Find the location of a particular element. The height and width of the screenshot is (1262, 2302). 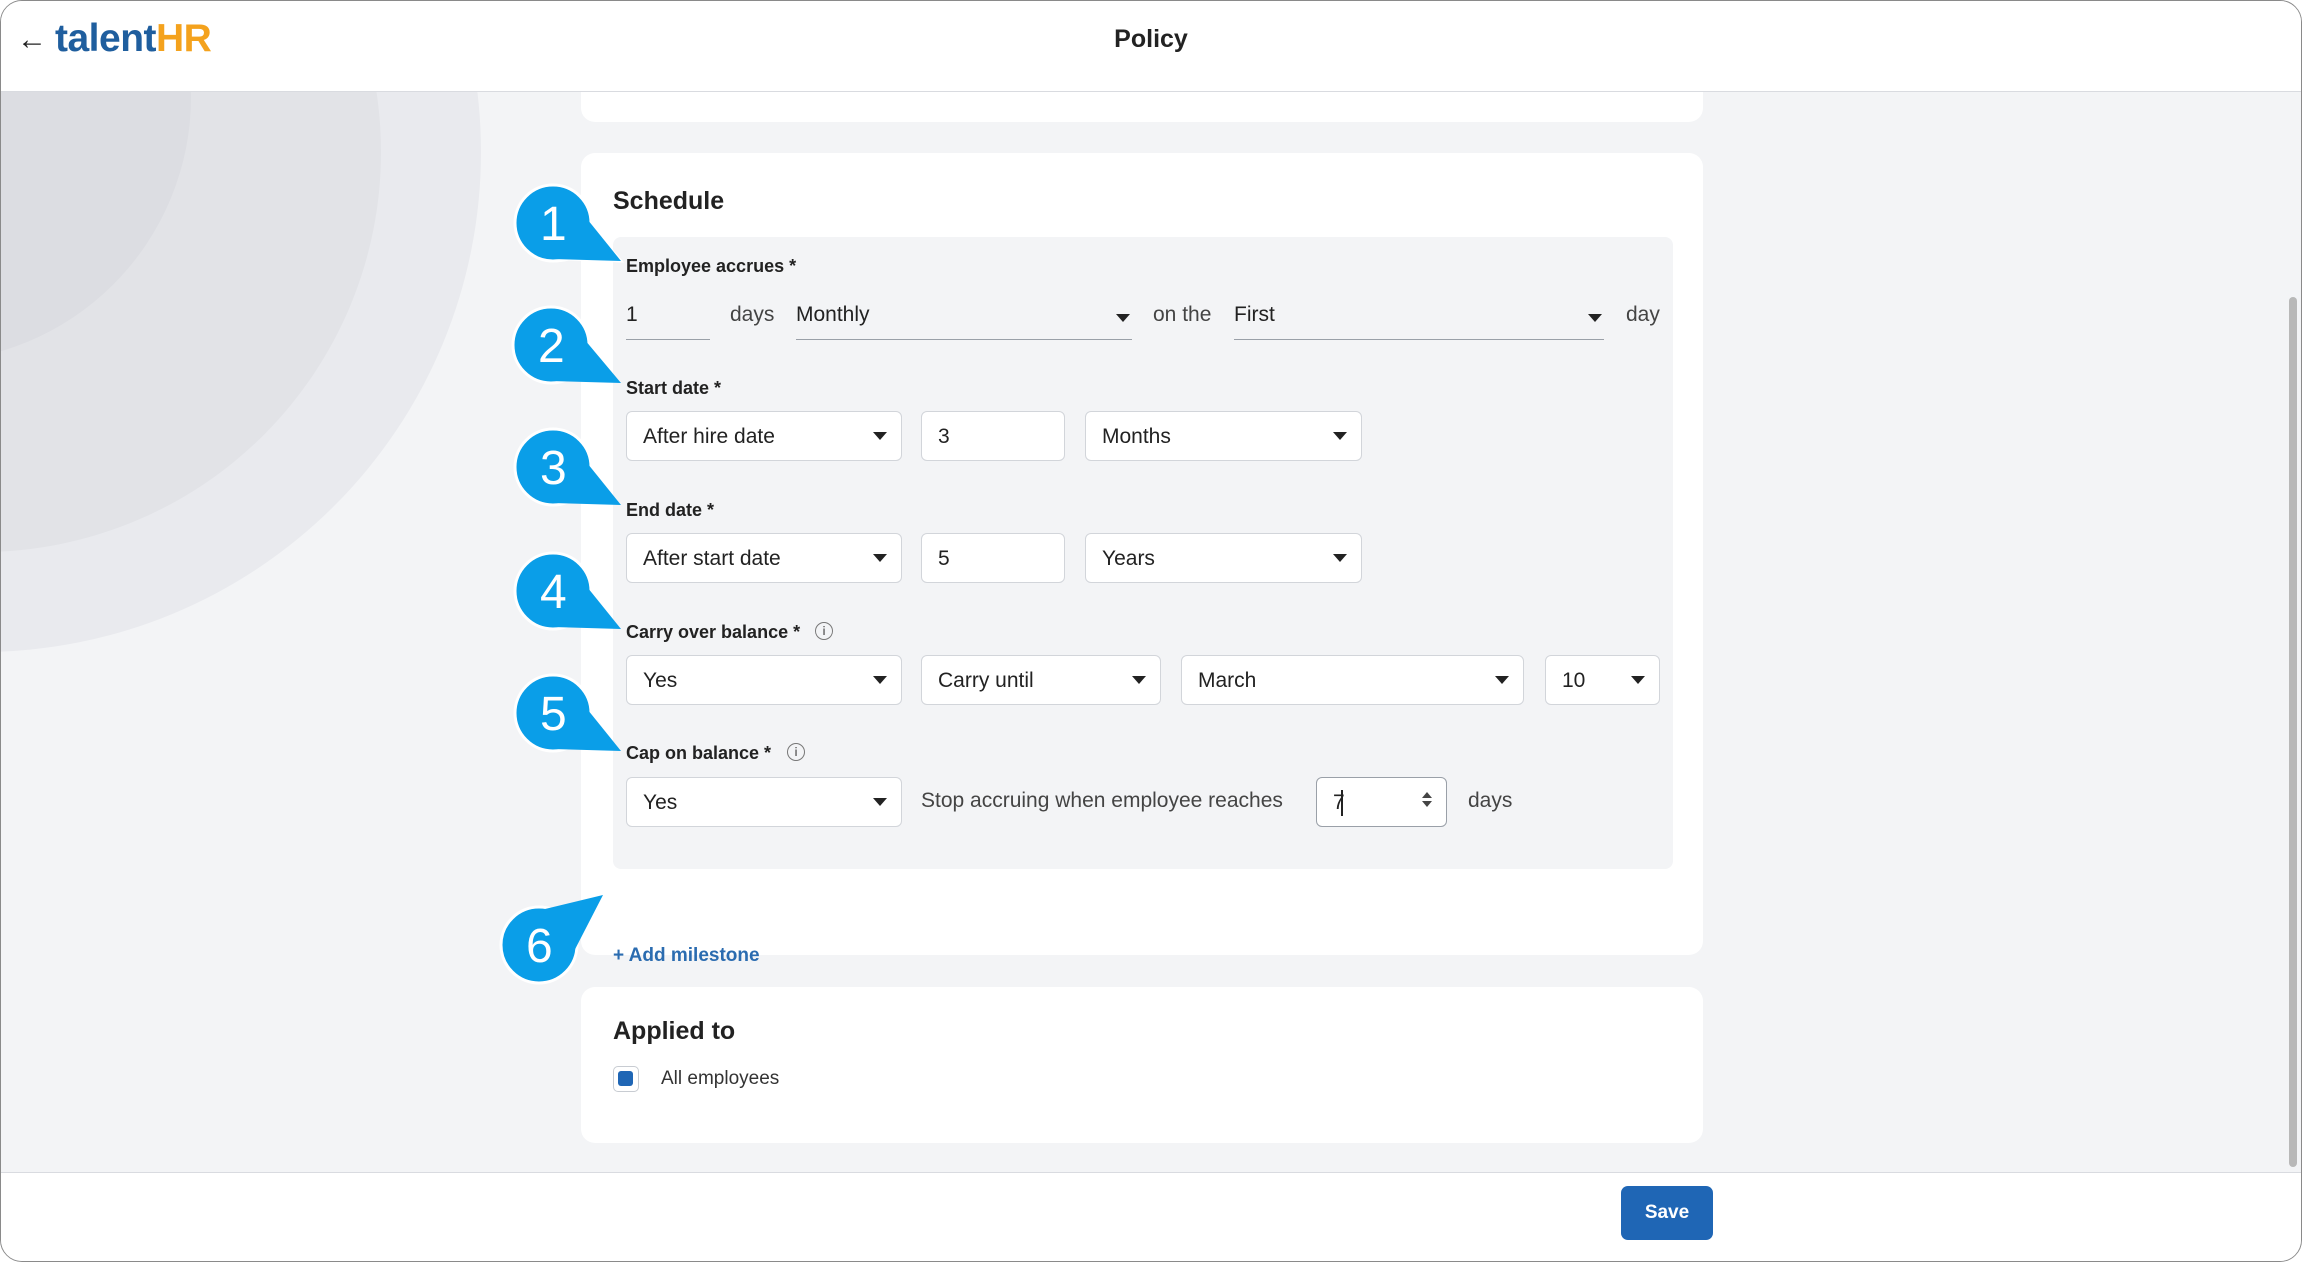

end-date-basis-value: After start date is located at coordinates (712, 558).